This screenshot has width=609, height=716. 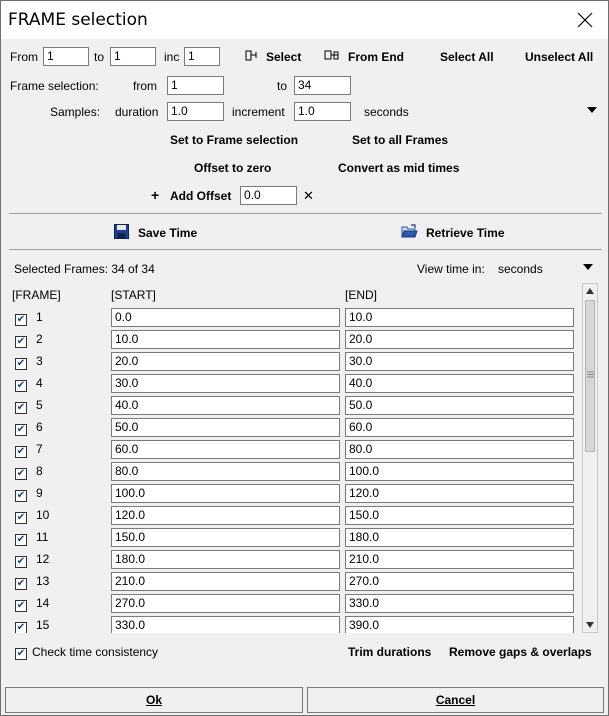 What do you see at coordinates (590, 625) in the screenshot?
I see `scroll-down-icon` at bounding box center [590, 625].